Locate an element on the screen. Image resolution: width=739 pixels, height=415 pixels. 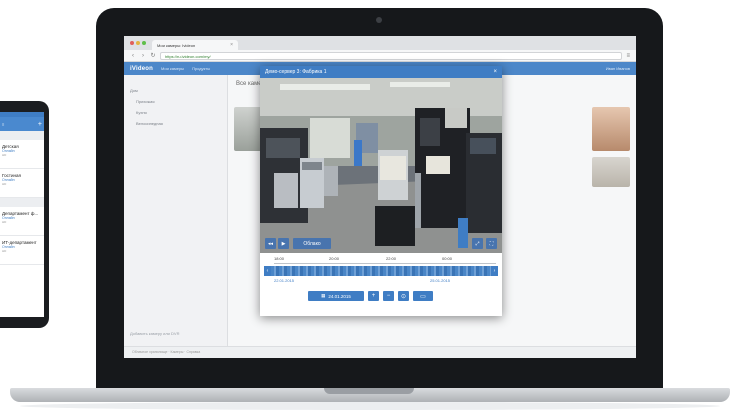
tab-close-icon: × is located at coordinates (231, 45).